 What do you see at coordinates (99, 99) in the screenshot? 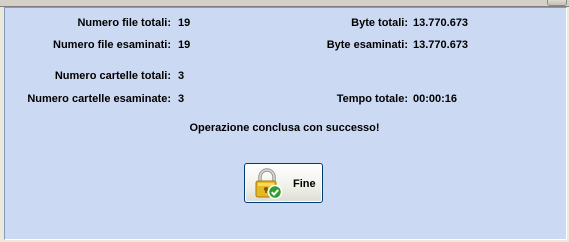
I see `examined-folders-label: Numero cartelle esaminate:` at bounding box center [99, 99].